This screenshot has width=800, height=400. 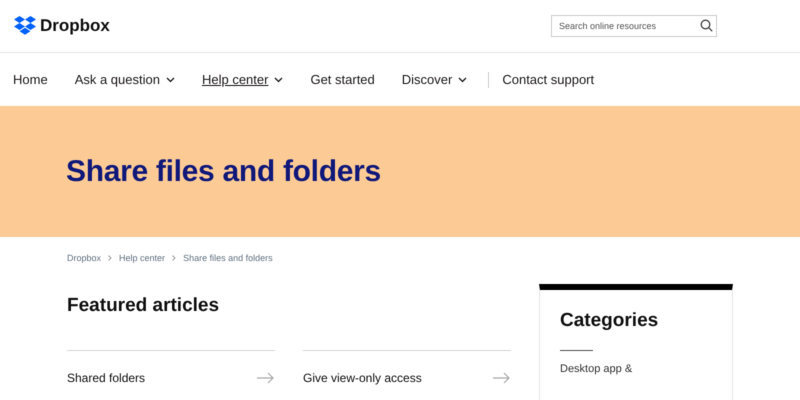 What do you see at coordinates (636, 369) in the screenshot?
I see `category-link: Desktop app &` at bounding box center [636, 369].